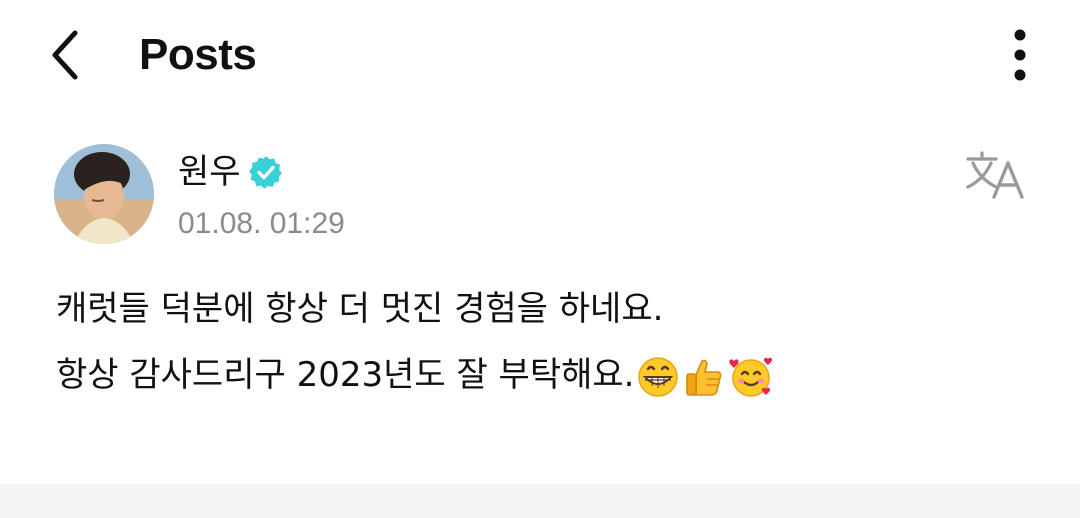 This screenshot has width=1080, height=518. I want to click on post-text-line-2-row: 항상 감사드리구 2023년도 잘 부탁해요., so click(546, 375).